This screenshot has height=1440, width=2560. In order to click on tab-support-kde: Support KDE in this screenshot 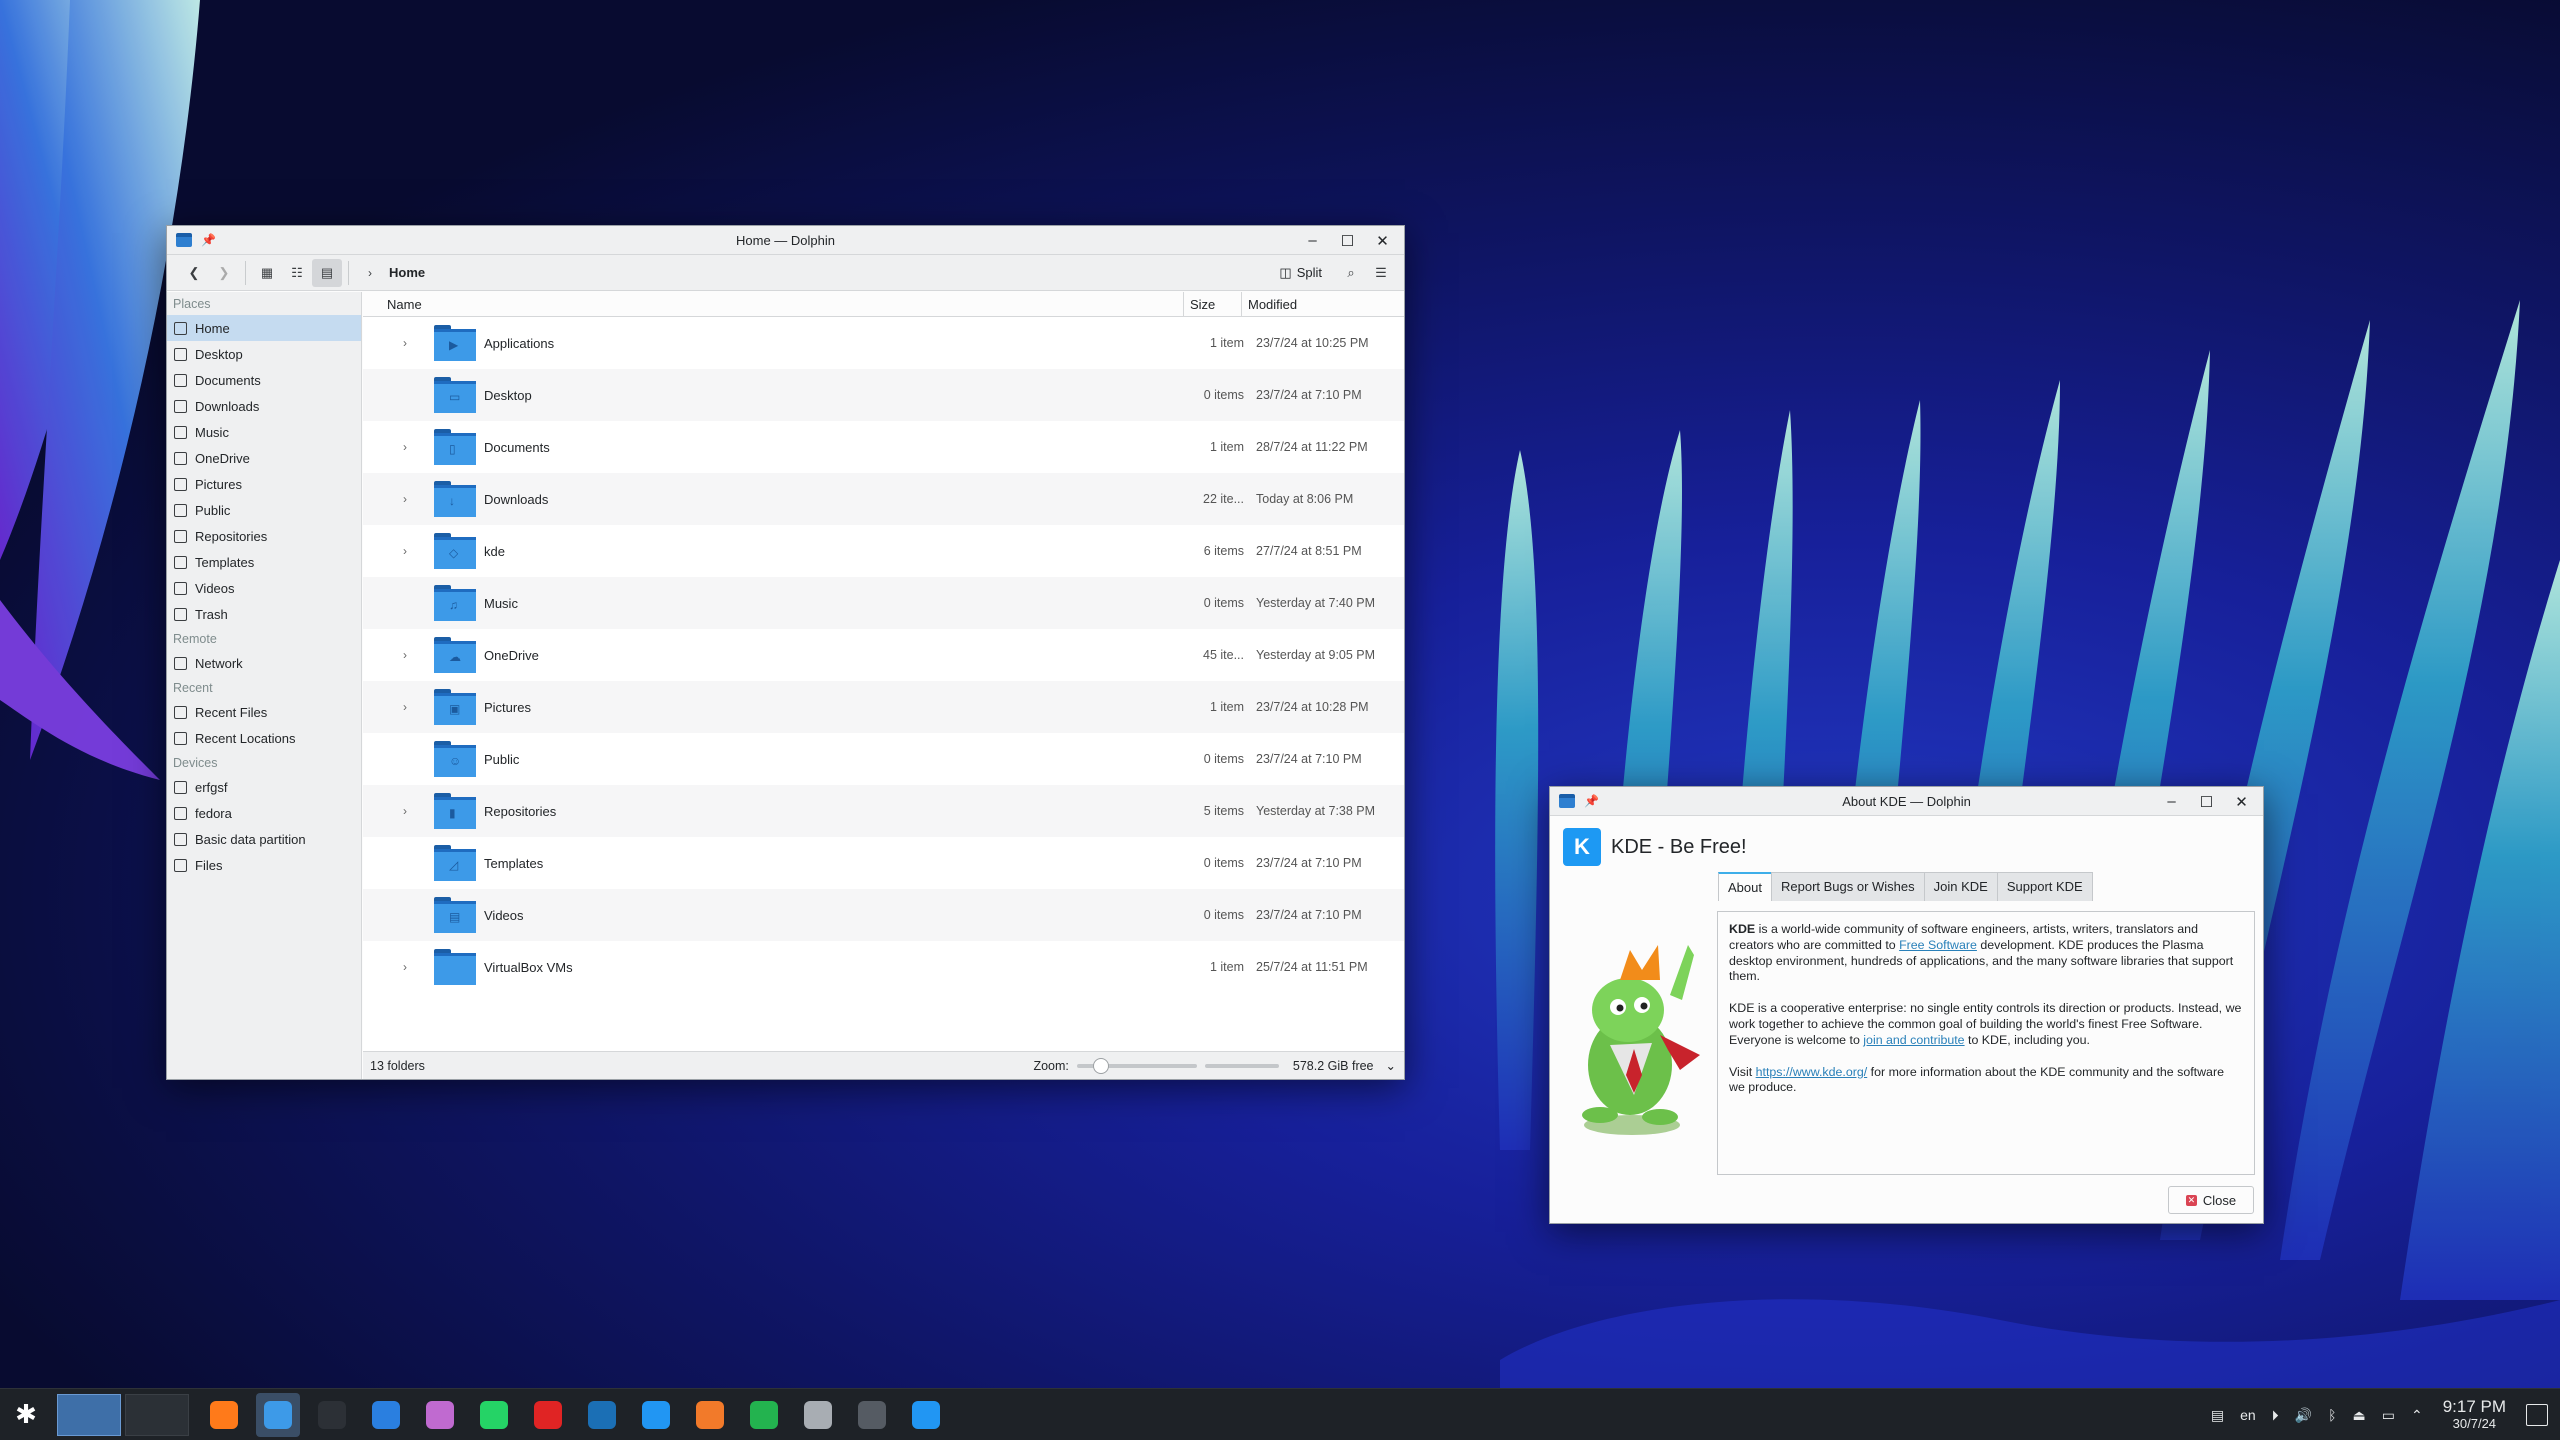, I will do `click(2044, 886)`.